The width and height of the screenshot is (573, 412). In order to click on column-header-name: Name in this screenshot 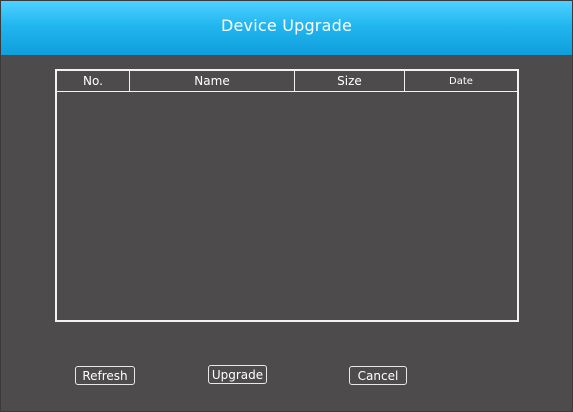, I will do `click(212, 81)`.